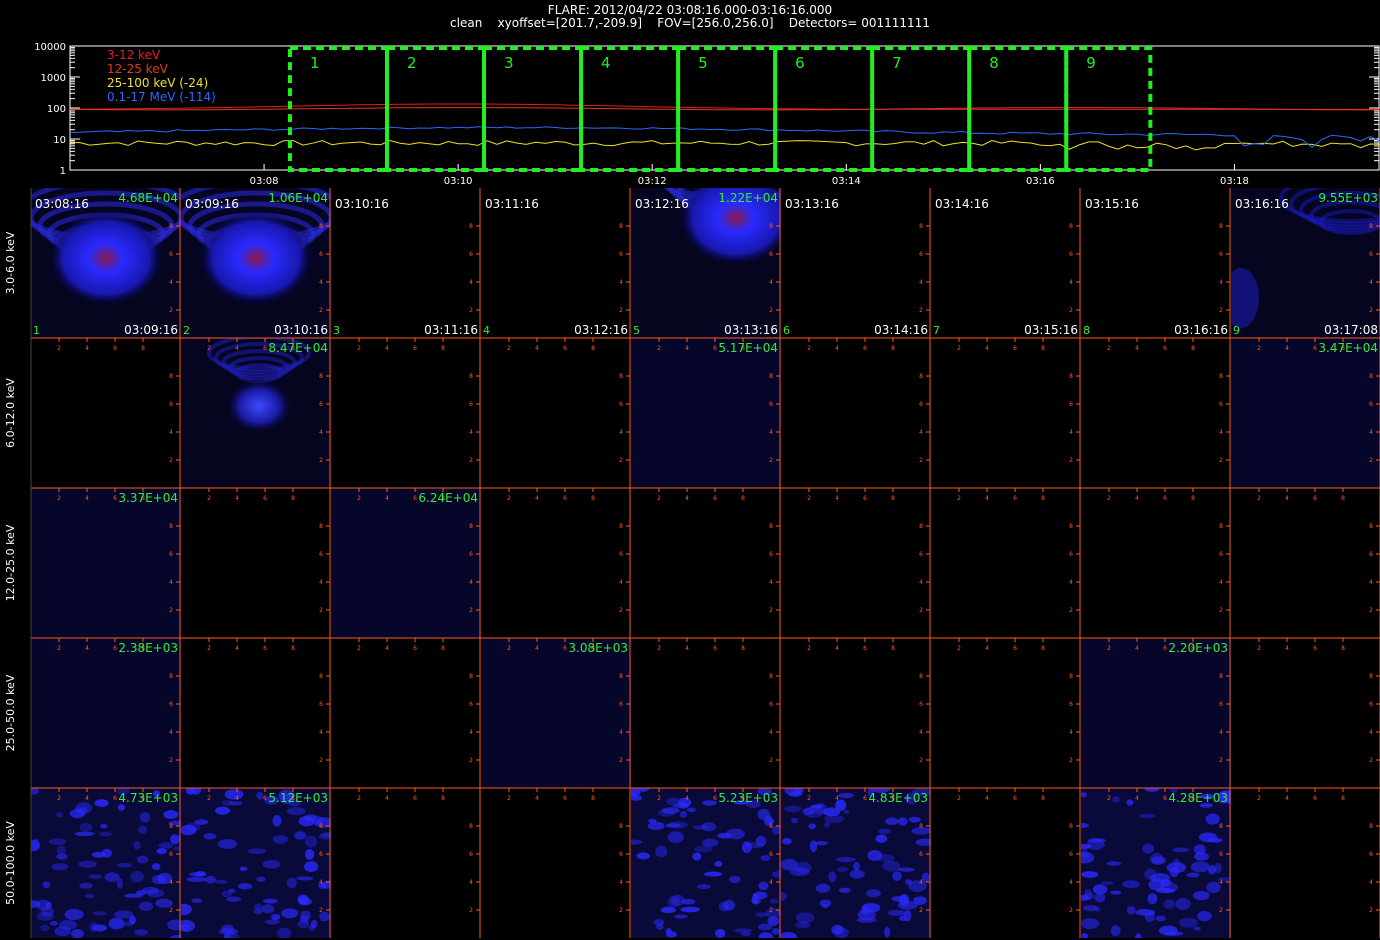 The width and height of the screenshot is (1380, 940). I want to click on max-value-label: 3.37E+04, so click(148, 498).